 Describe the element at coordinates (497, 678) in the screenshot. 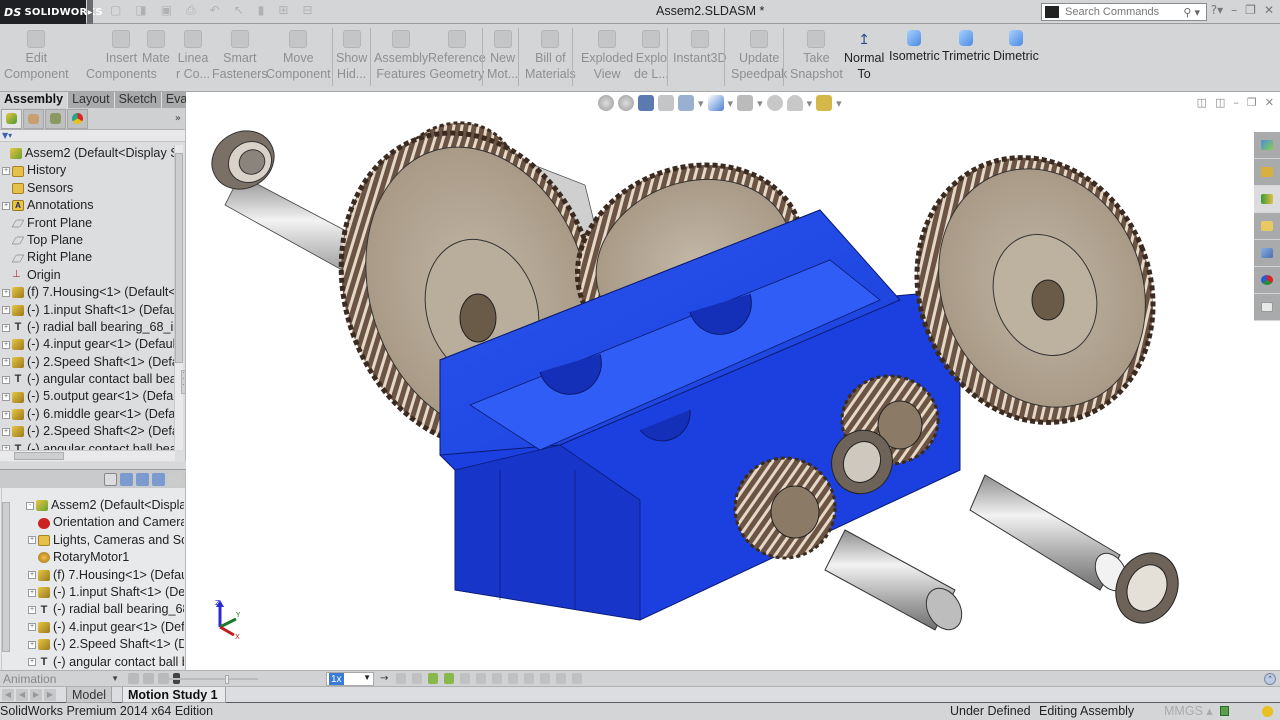

I see `damper-icon` at that location.